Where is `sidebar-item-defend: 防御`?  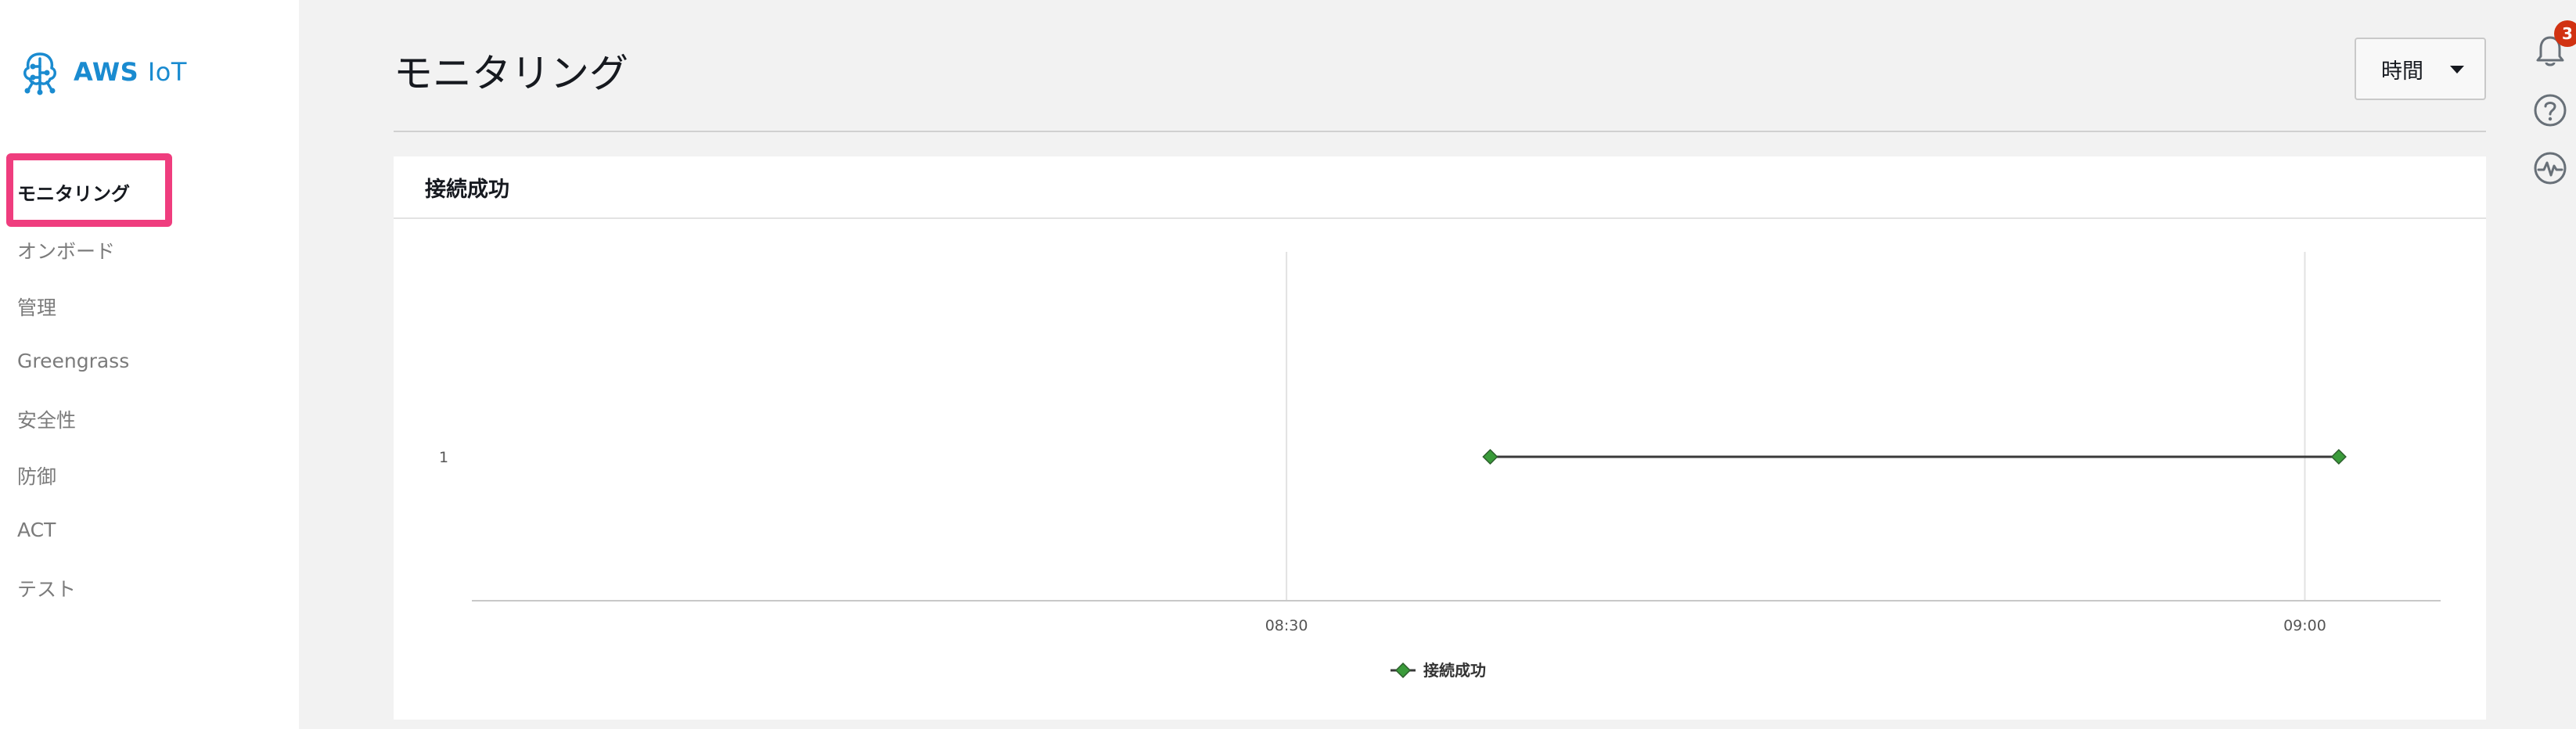 sidebar-item-defend: 防御 is located at coordinates (37, 475).